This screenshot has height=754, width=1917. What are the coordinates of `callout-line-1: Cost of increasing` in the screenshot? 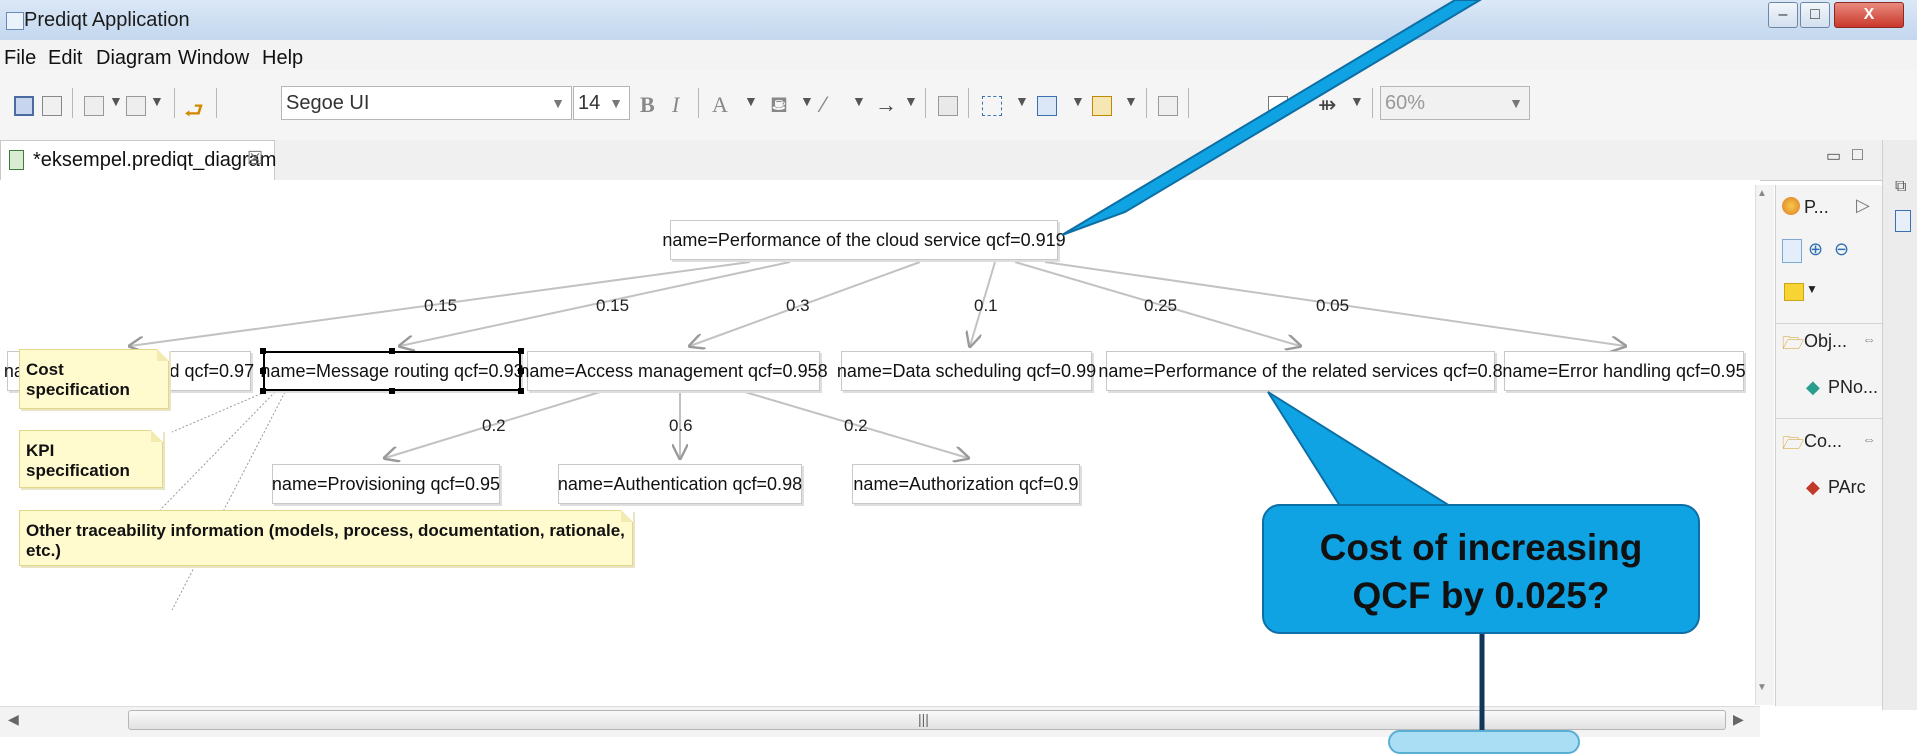 It's located at (1481, 547).